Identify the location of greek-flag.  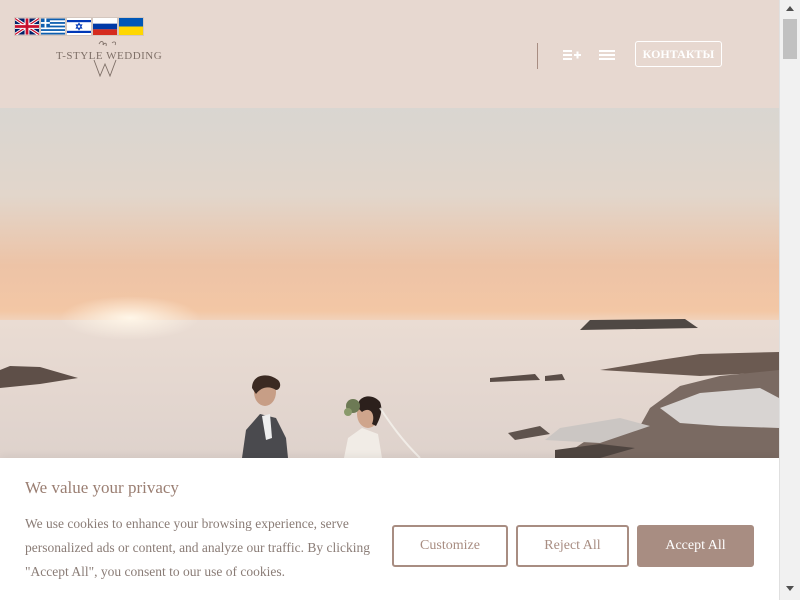
(53, 26).